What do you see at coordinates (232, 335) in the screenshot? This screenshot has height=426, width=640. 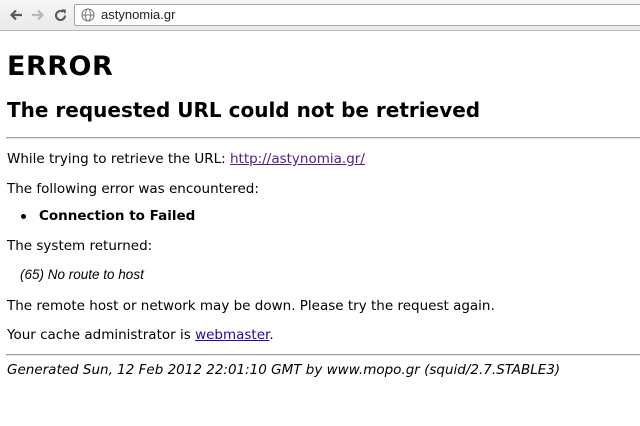 I see `webmaster-link: webmaster` at bounding box center [232, 335].